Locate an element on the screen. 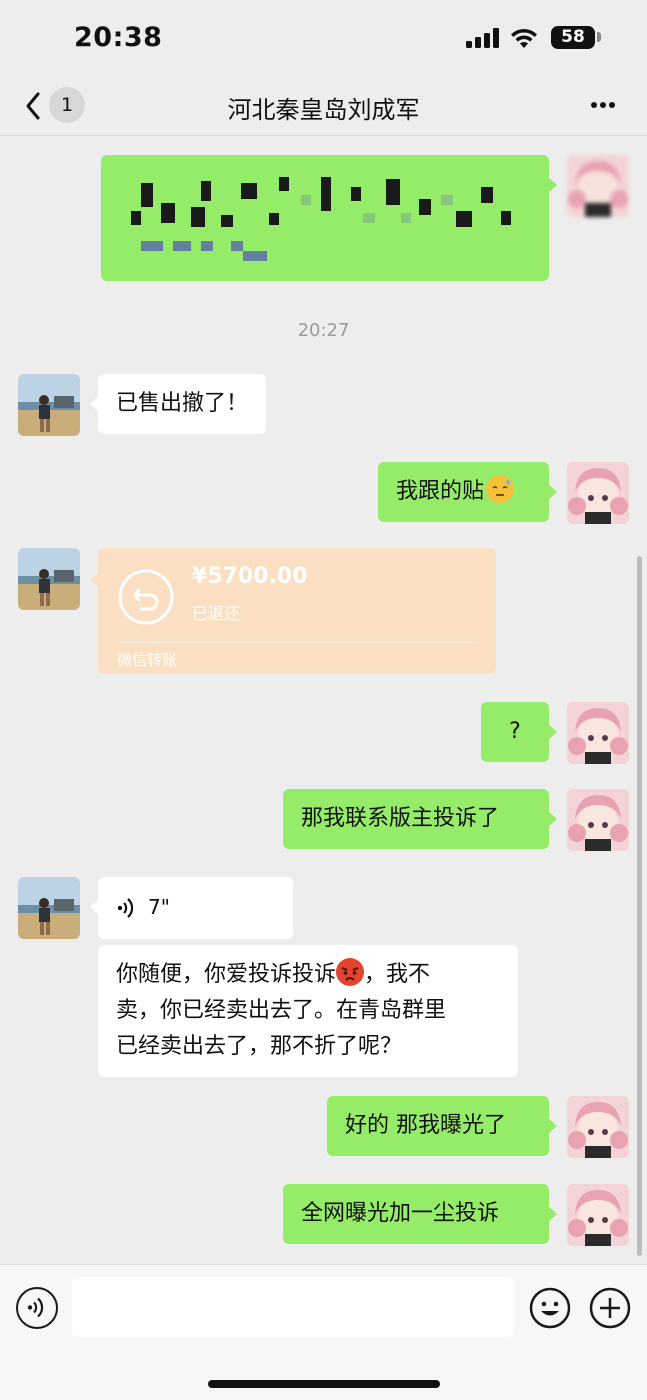 Image resolution: width=647 pixels, height=1400 pixels. battery-icon: 58 is located at coordinates (573, 37).